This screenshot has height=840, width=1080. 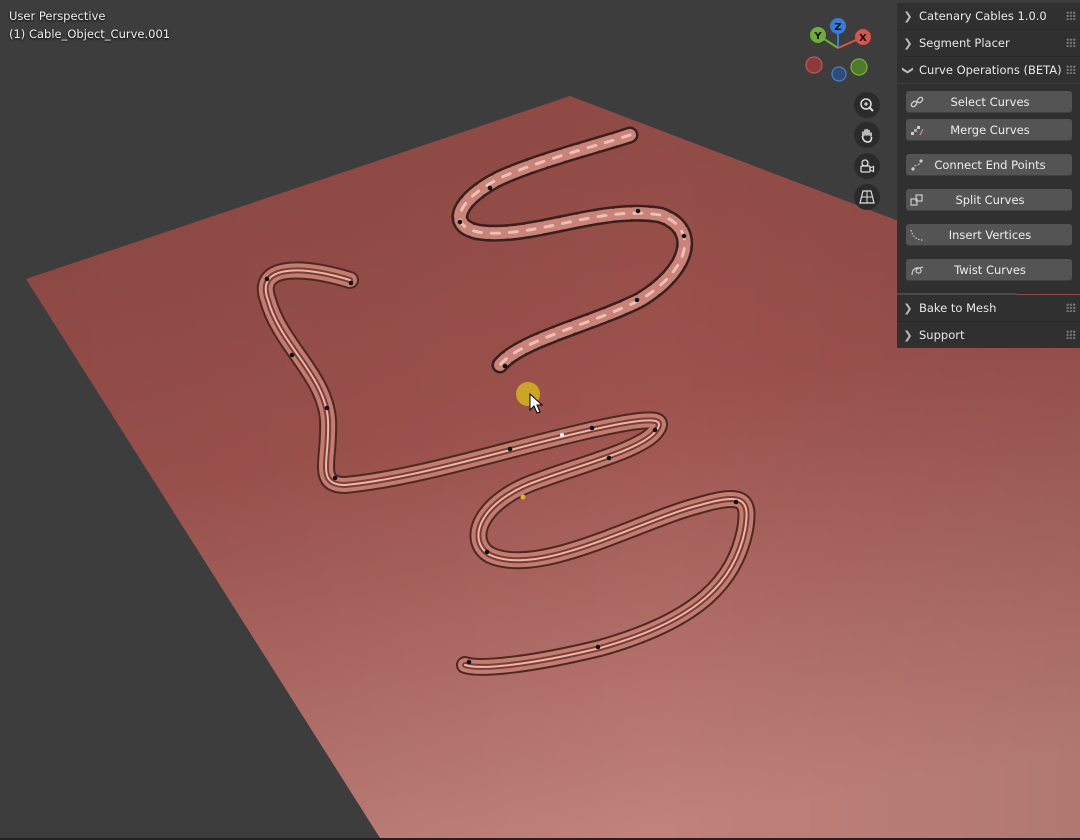 I want to click on select-curves-button: Select Curves, so click(x=989, y=102).